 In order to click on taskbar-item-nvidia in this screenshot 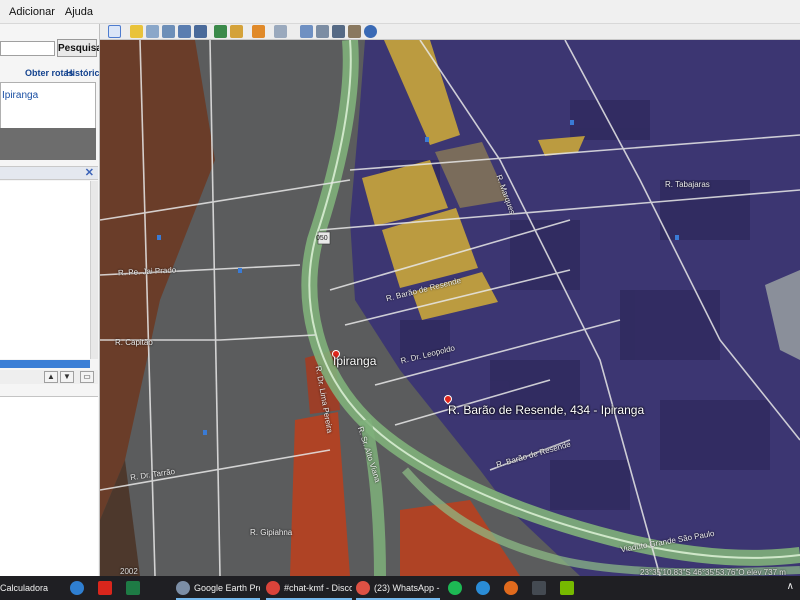, I will do `click(570, 588)`.